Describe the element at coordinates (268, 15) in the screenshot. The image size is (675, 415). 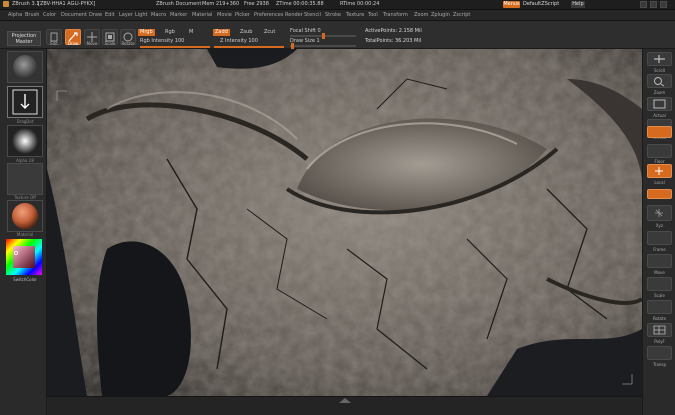
I see `menu-preferences: Preferences` at that location.